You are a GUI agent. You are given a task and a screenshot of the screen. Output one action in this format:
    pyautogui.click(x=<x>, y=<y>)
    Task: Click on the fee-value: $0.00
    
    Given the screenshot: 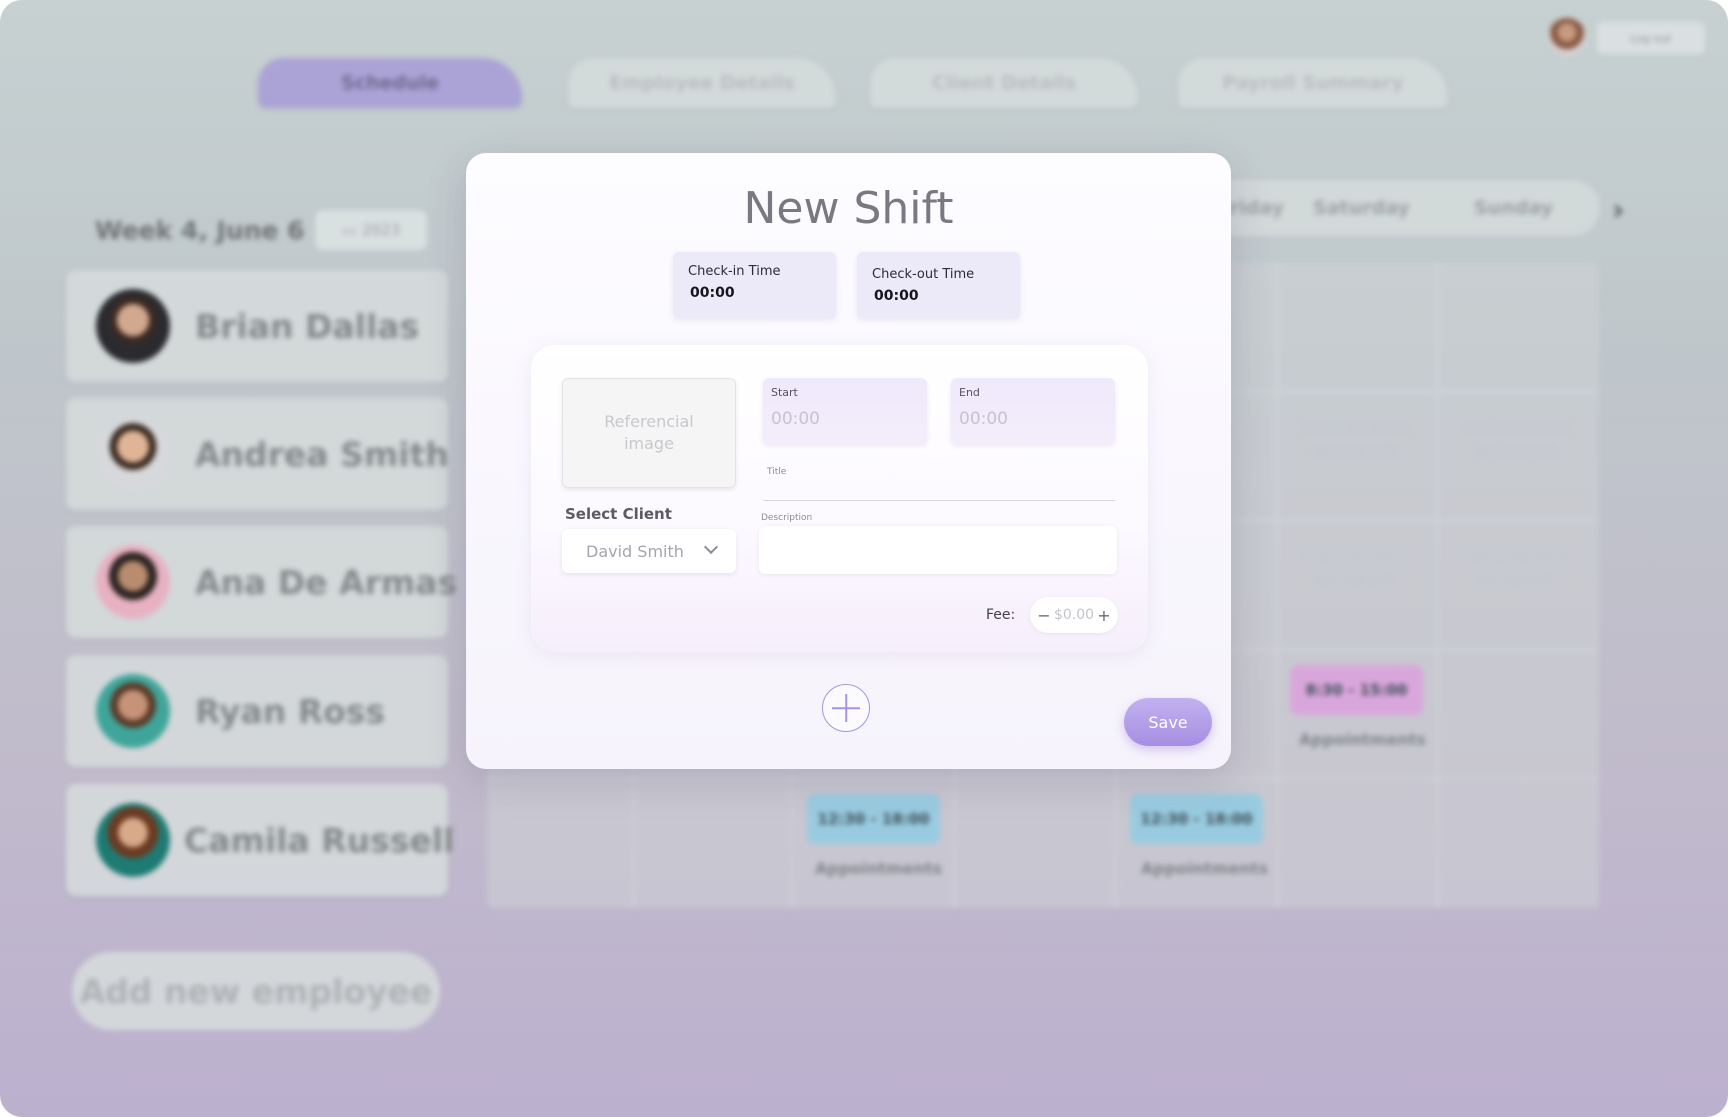 What is the action you would take?
    pyautogui.click(x=1074, y=615)
    